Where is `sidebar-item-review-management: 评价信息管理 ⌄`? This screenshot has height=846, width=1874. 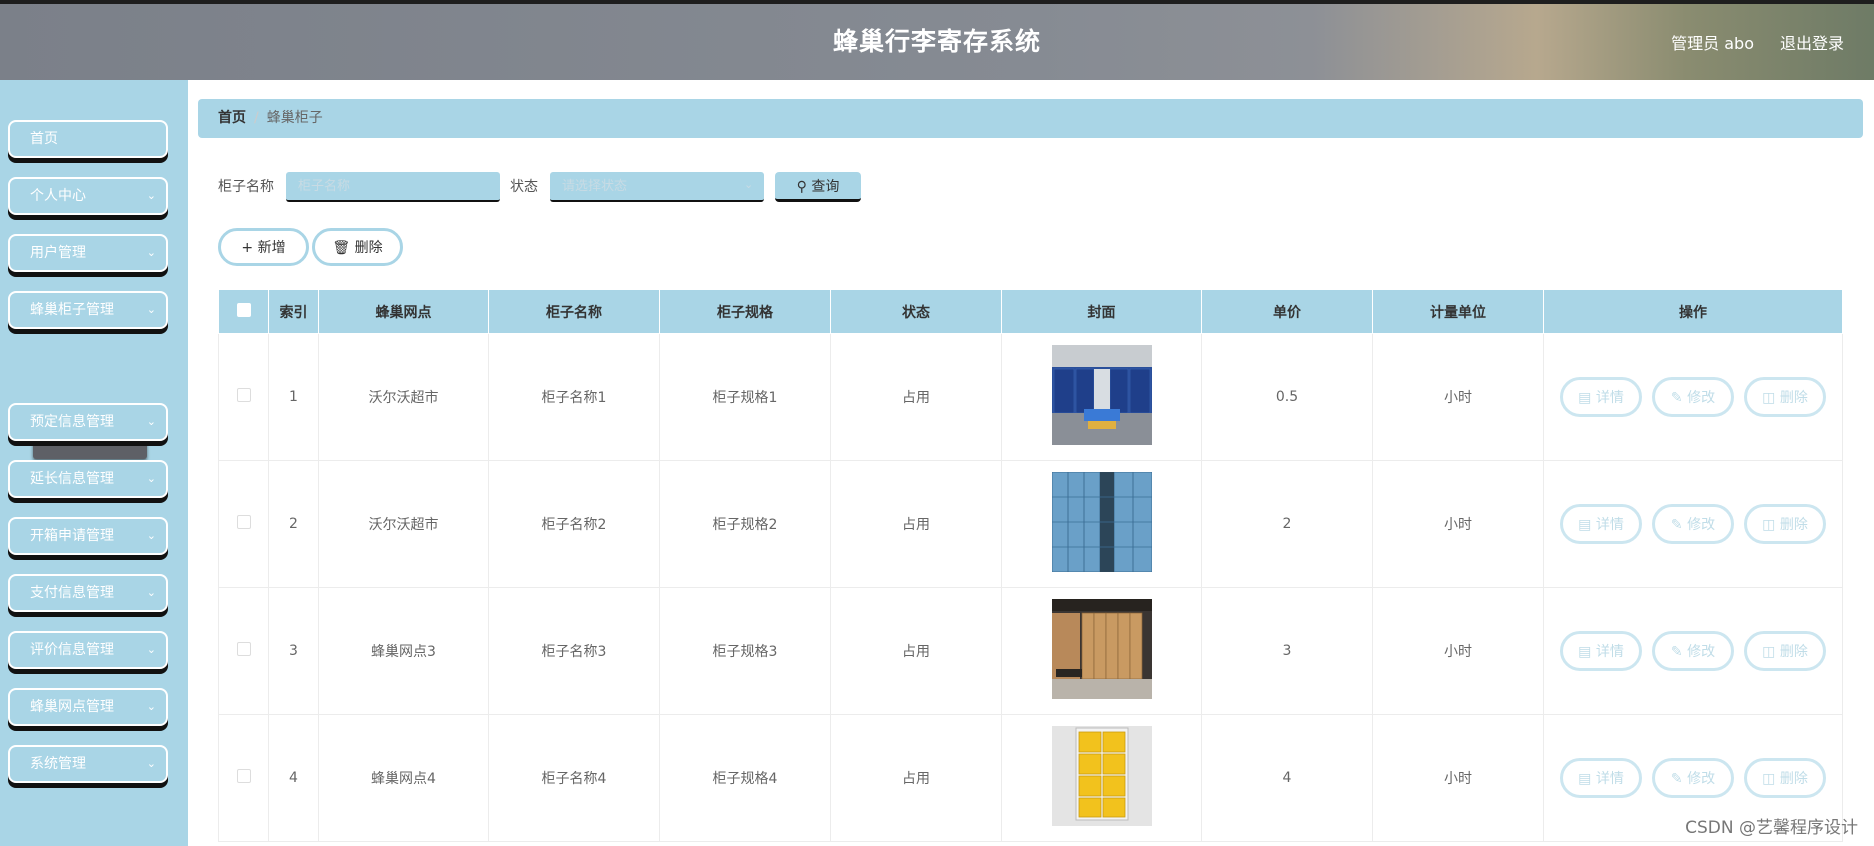
sidebar-item-review-management: 评价信息管理 ⌄ is located at coordinates (88, 650).